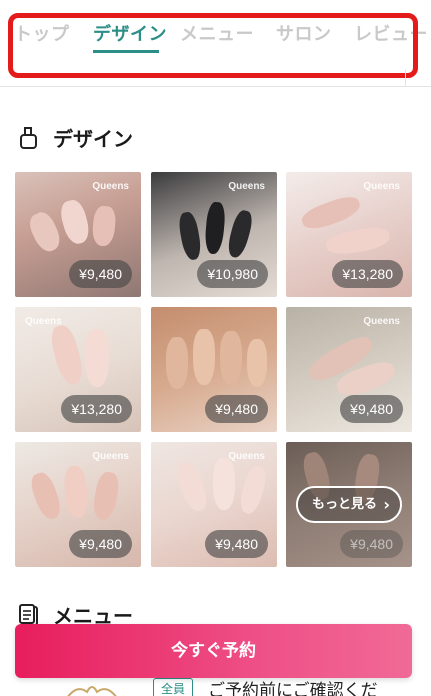 The height and width of the screenshot is (696, 431). I want to click on design-tile: ¥9,480, so click(214, 369).